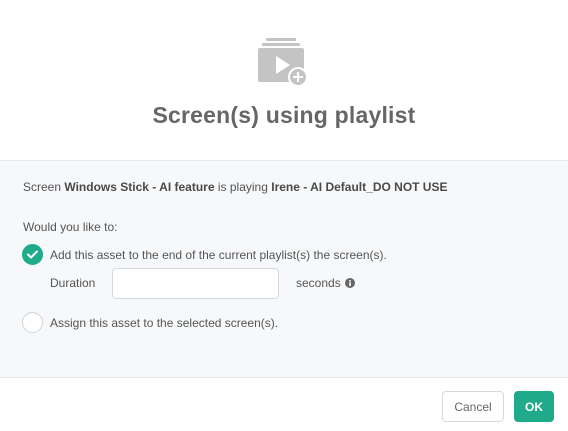 The image size is (568, 431). Describe the element at coordinates (359, 187) in the screenshot. I see `playlist-name: Irene - AI Default_DO NOT USE` at that location.